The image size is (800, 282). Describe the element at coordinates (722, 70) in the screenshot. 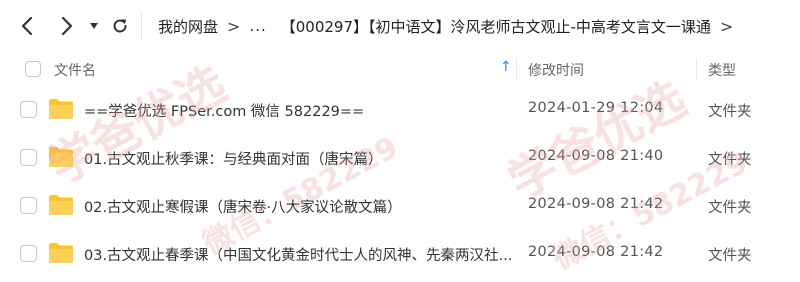

I see `column-header-type: 类型` at that location.